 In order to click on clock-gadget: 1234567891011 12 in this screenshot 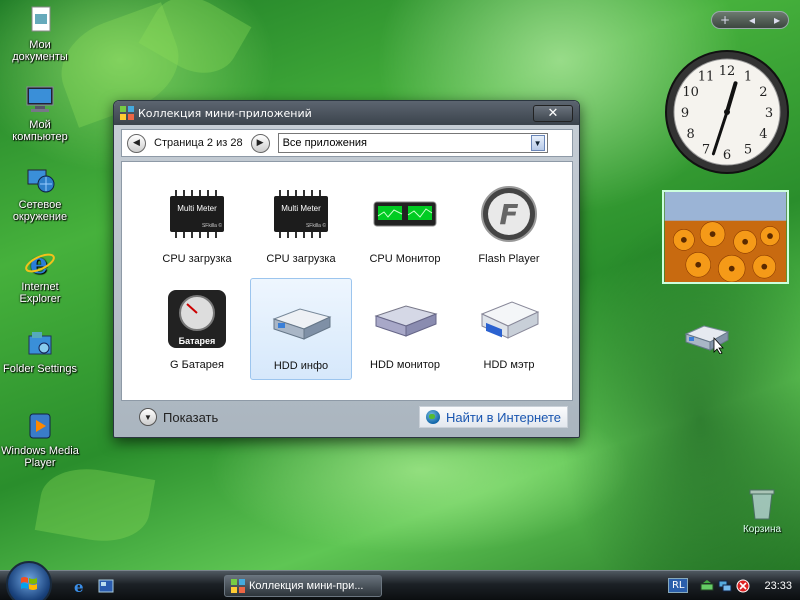, I will do `click(727, 112)`.